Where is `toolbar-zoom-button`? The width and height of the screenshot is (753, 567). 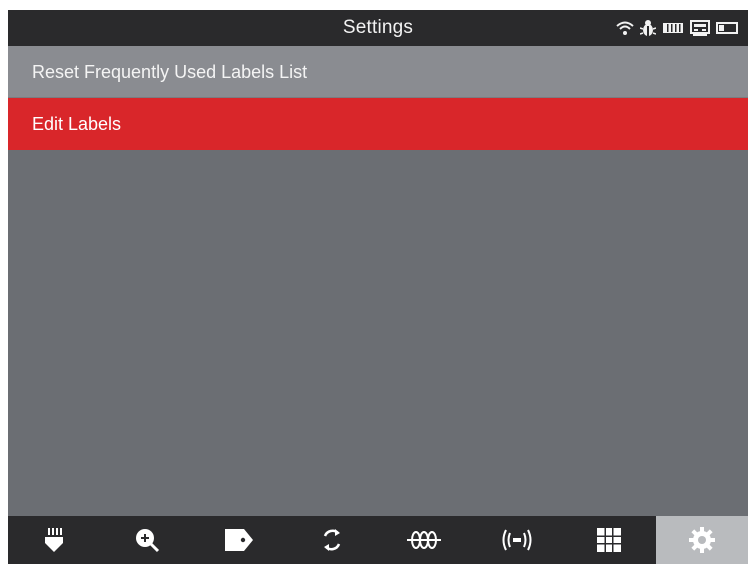
toolbar-zoom-button is located at coordinates (147, 540).